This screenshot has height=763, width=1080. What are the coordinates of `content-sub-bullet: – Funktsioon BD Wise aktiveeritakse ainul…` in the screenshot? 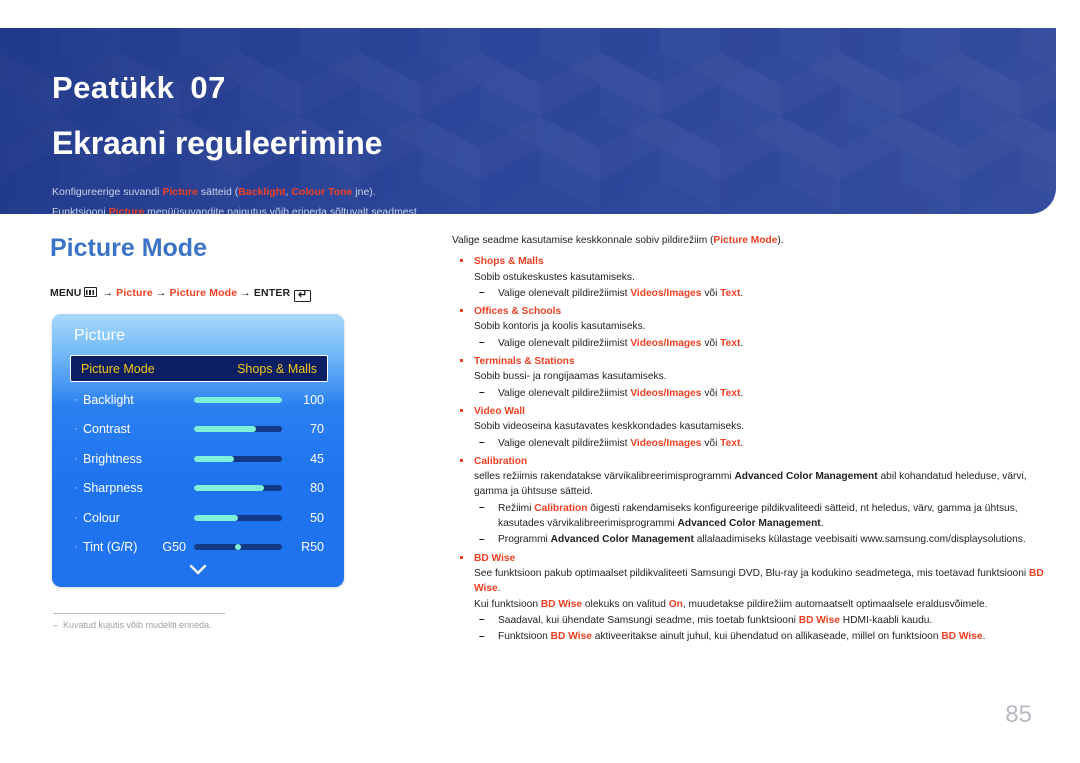 It's located at (761, 636).